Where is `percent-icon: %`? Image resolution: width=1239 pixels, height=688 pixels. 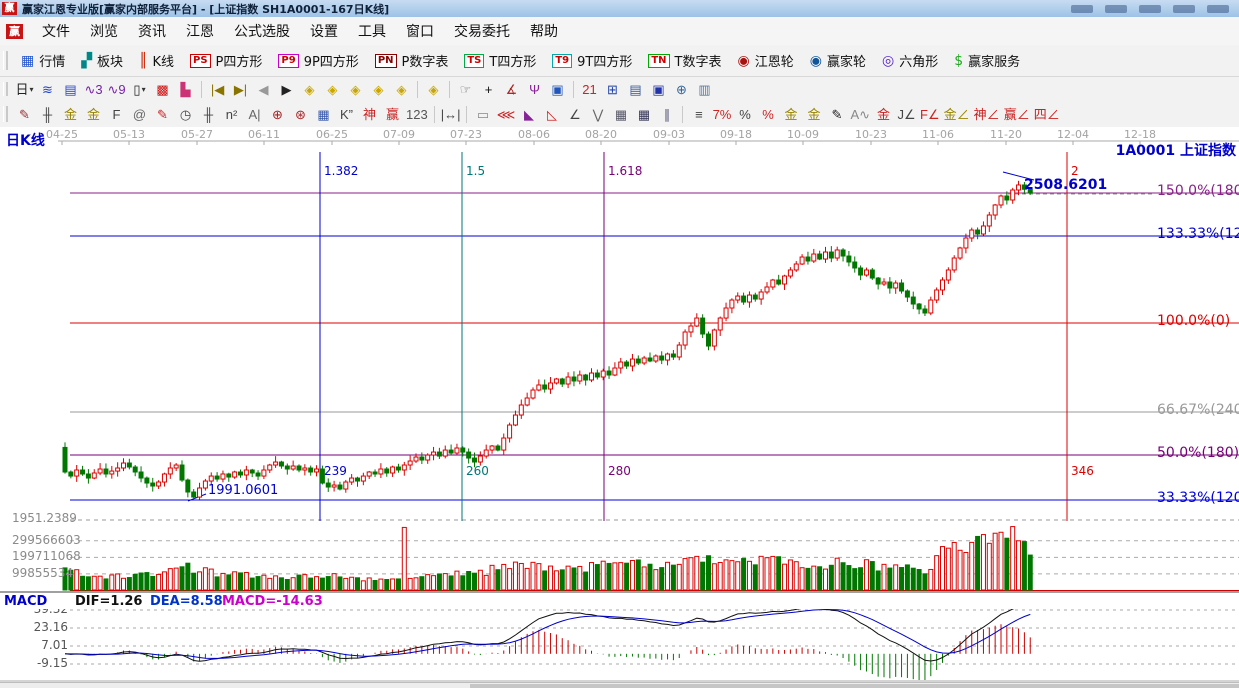
percent-icon: % is located at coordinates (744, 114).